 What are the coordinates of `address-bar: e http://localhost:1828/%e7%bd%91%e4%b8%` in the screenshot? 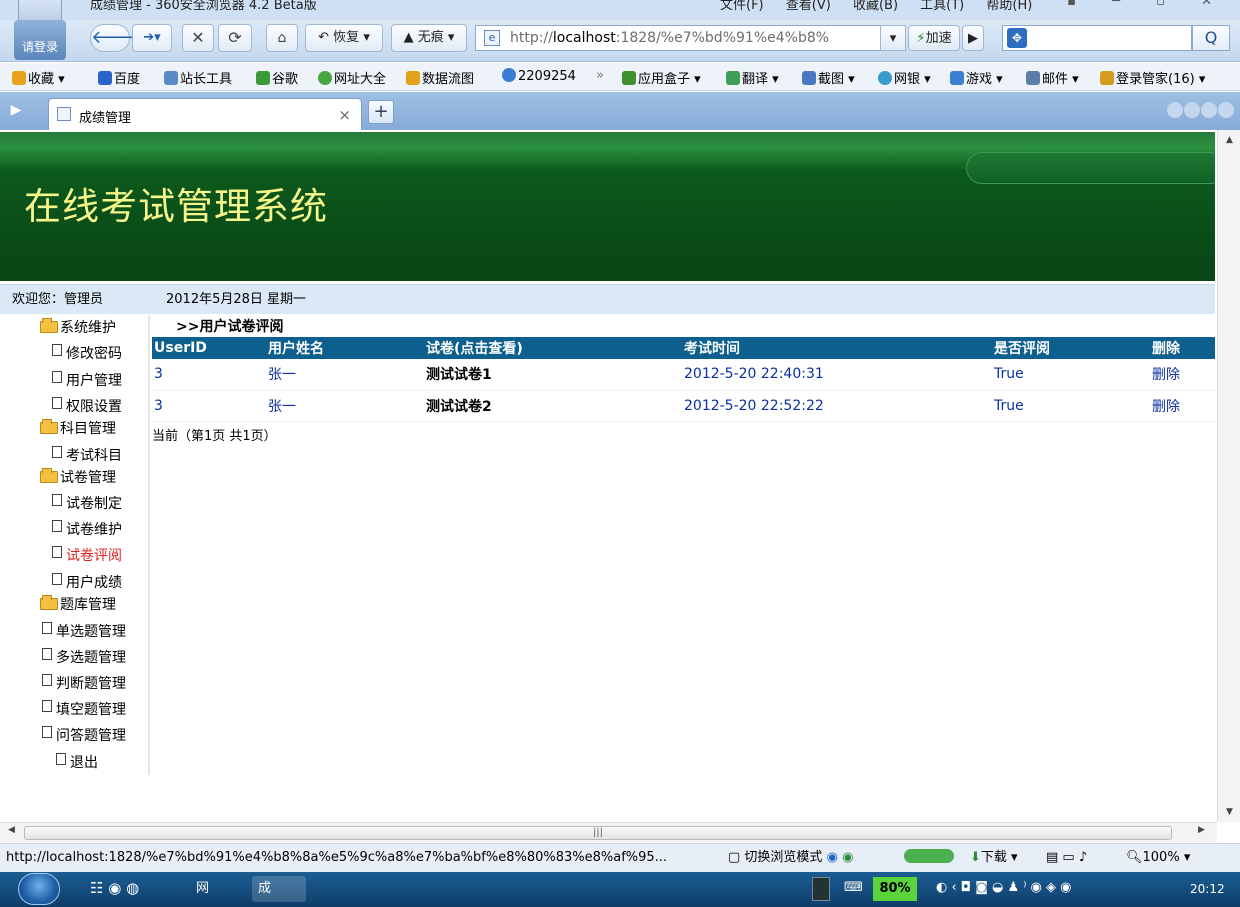 It's located at (690, 38).